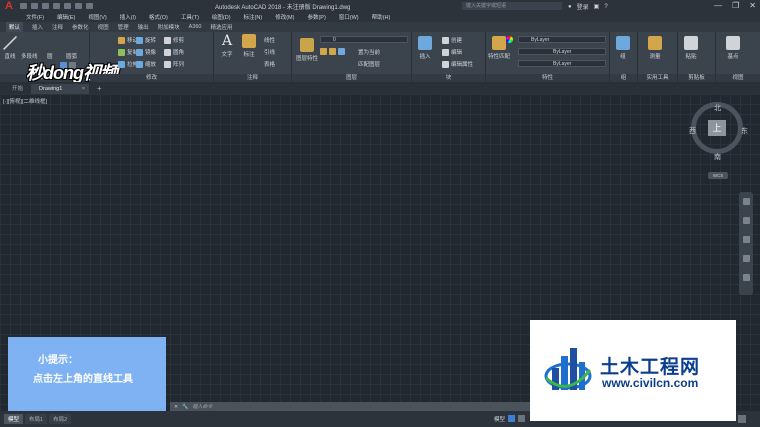  Describe the element at coordinates (221, 17) in the screenshot. I see `menu-draw: 绘图(D)` at that location.